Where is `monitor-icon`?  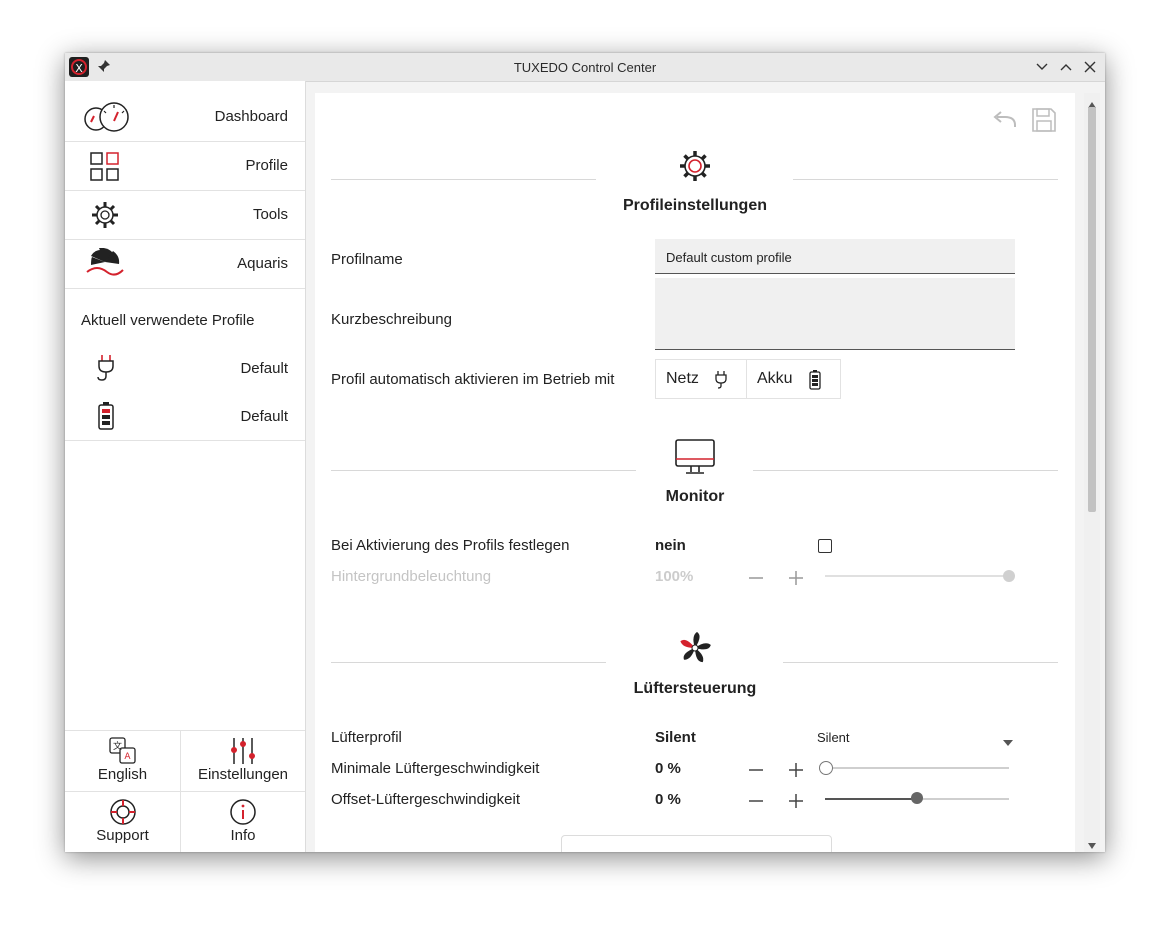 monitor-icon is located at coordinates (695, 459).